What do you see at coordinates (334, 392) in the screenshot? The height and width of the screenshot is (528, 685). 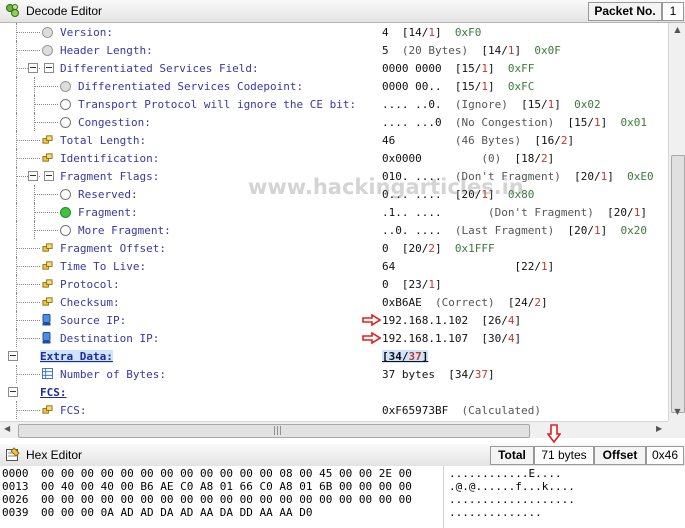 I see `tree-row: FCS:` at bounding box center [334, 392].